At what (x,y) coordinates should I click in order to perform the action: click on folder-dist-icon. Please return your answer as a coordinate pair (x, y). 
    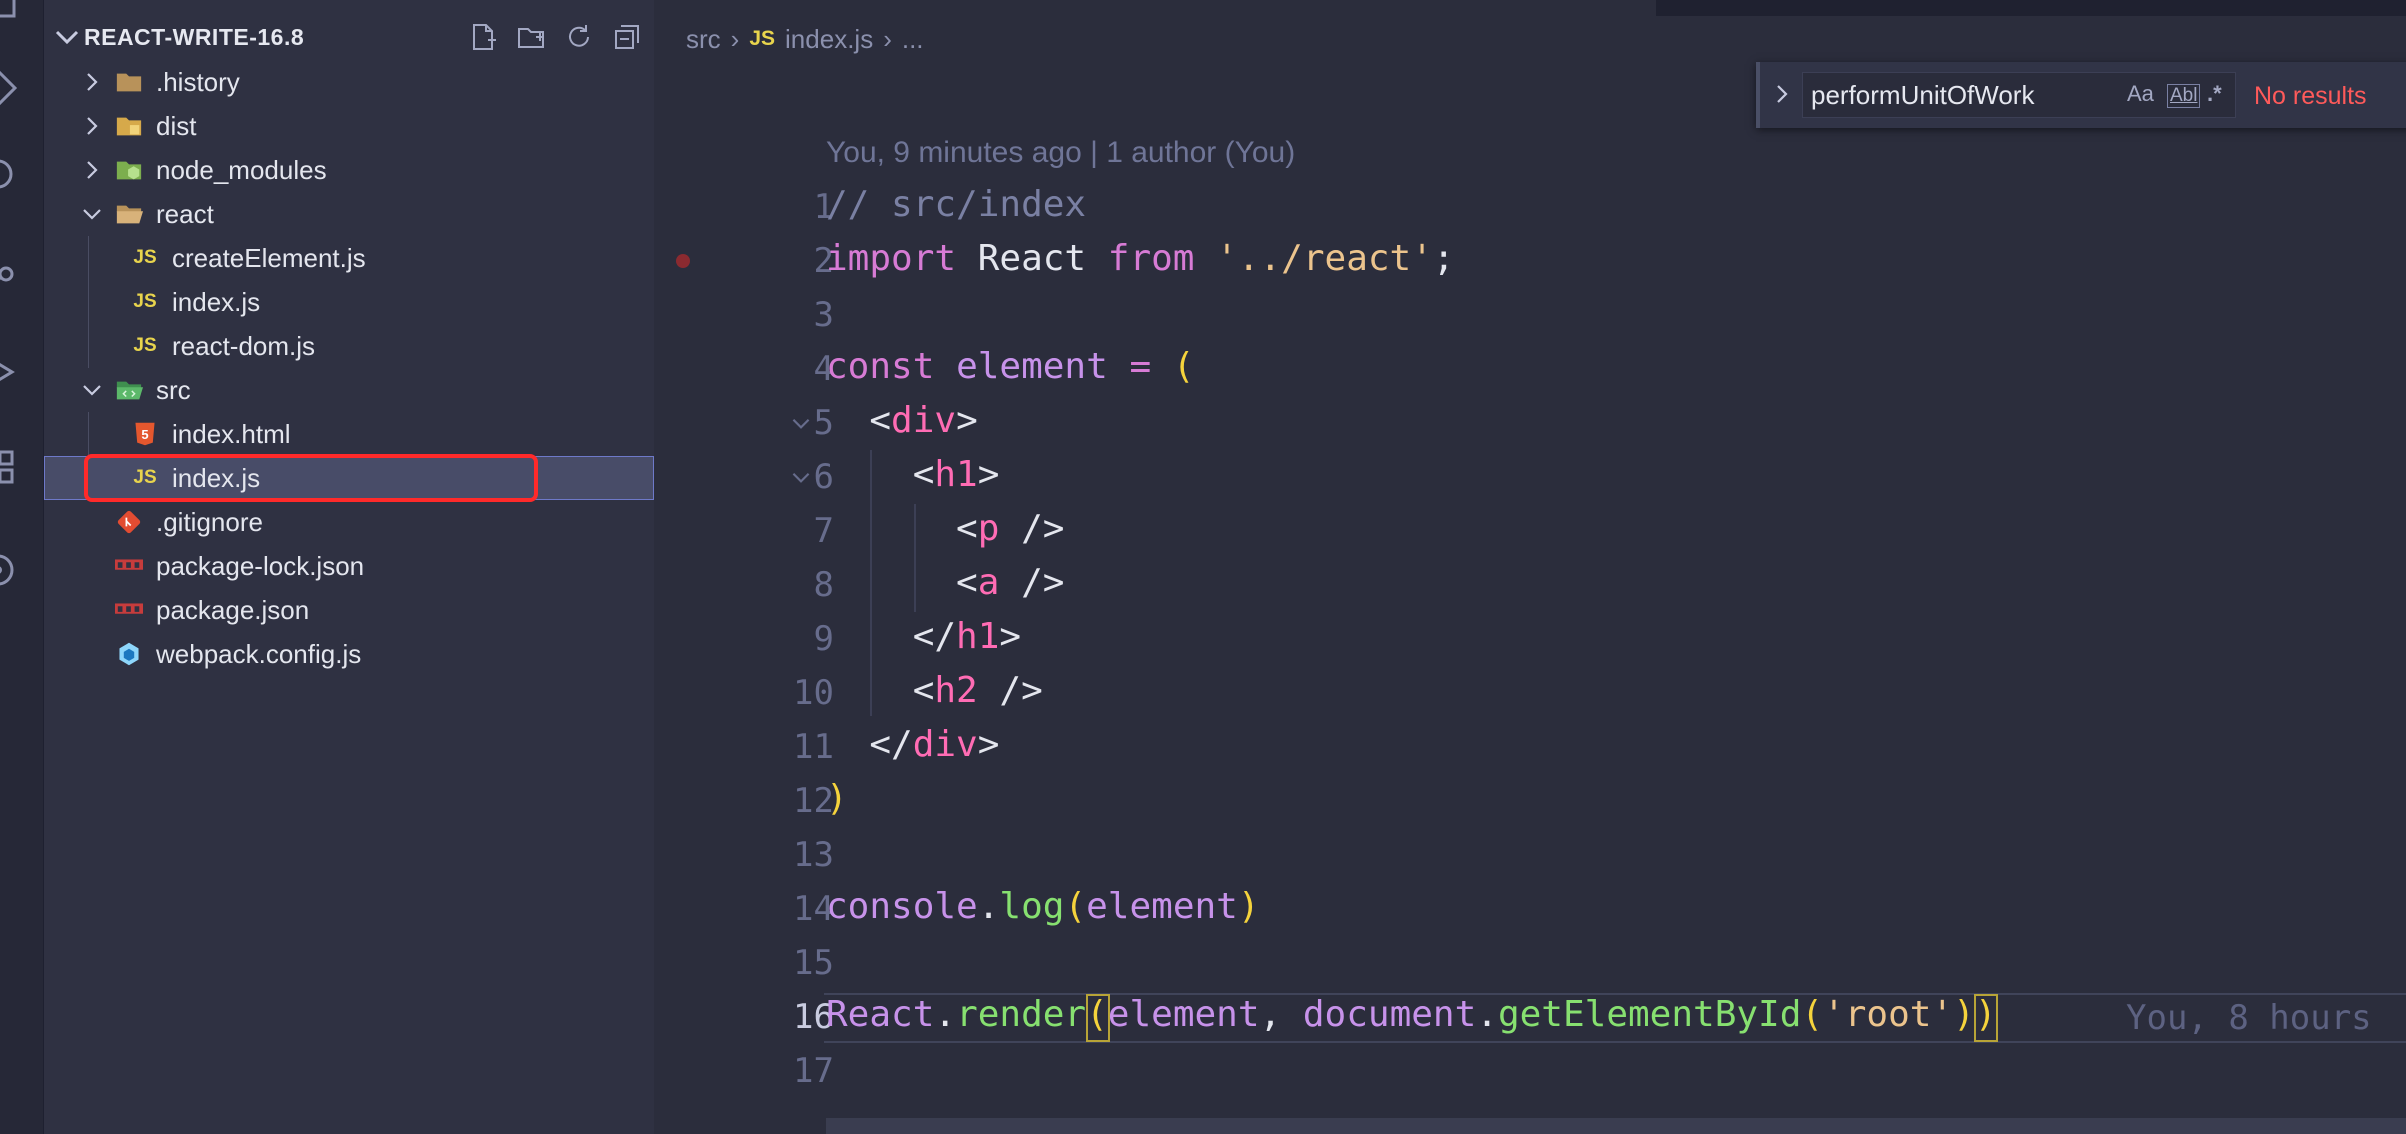
    Looking at the image, I should click on (129, 126).